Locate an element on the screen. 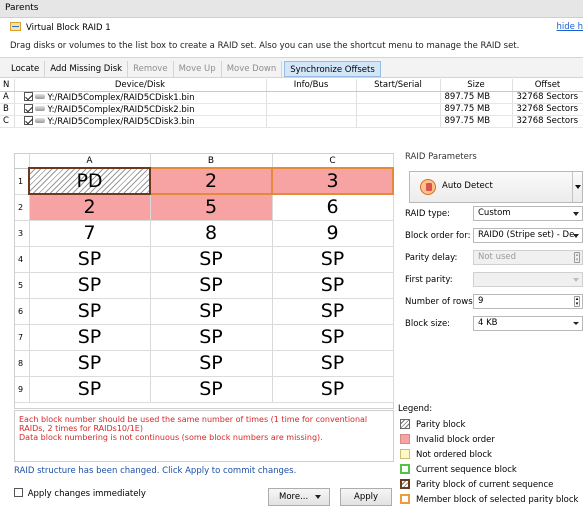 This screenshot has width=583, height=512. device-cell: Y:/RAID5Complex/RAID5CDisk3.bin is located at coordinates (140, 121).